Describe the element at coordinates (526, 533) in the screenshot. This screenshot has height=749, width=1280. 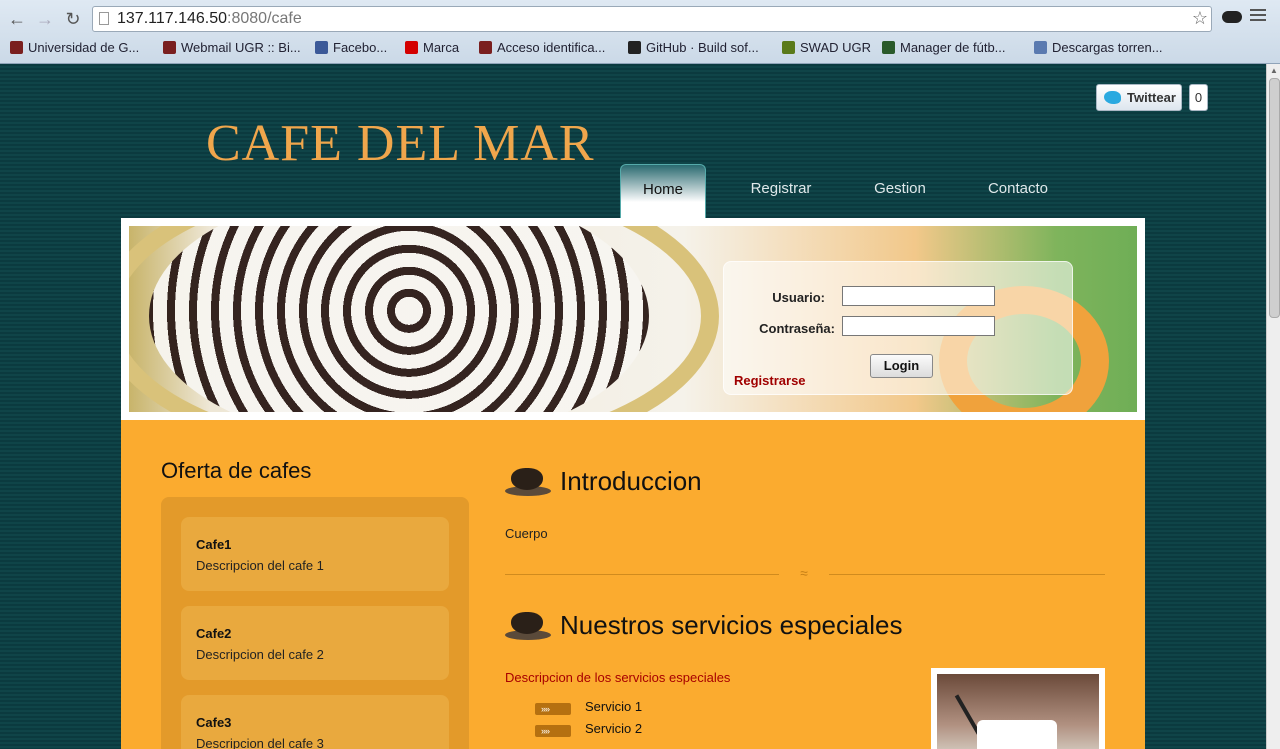
I see `intro-body: Cuerpo` at that location.